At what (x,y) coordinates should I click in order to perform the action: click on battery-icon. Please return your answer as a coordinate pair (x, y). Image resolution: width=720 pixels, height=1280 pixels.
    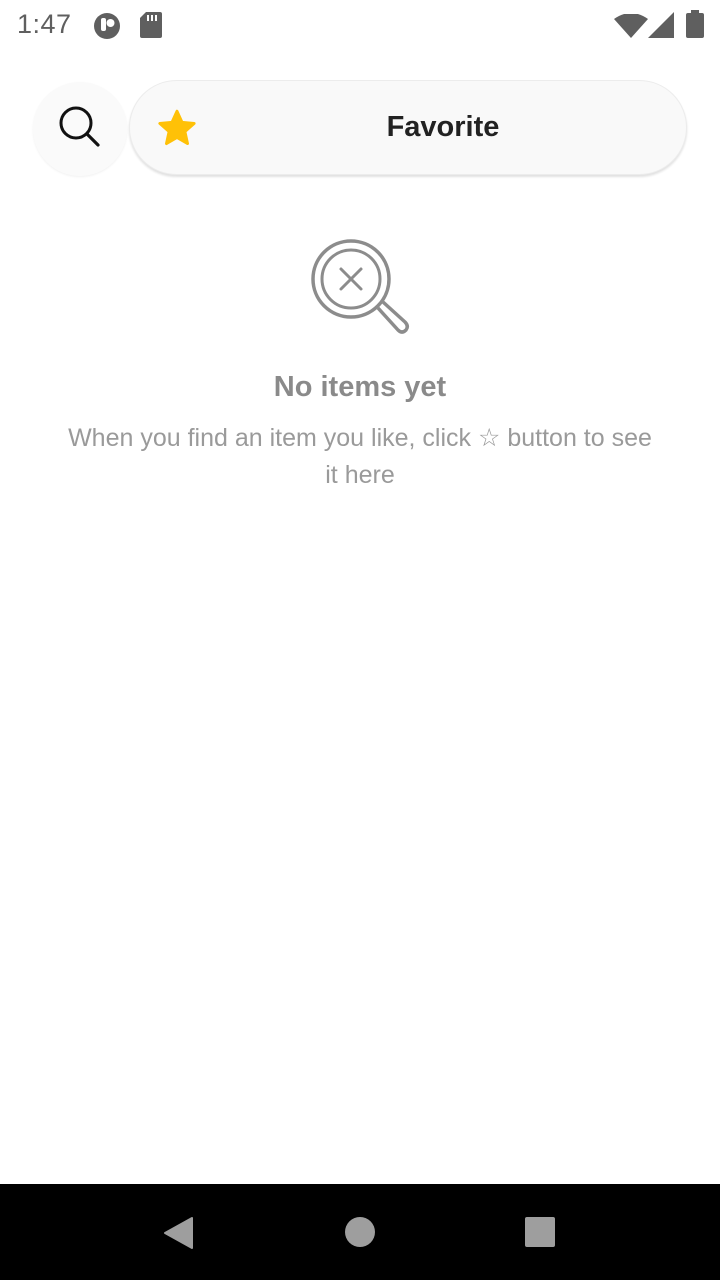
    Looking at the image, I should click on (695, 26).